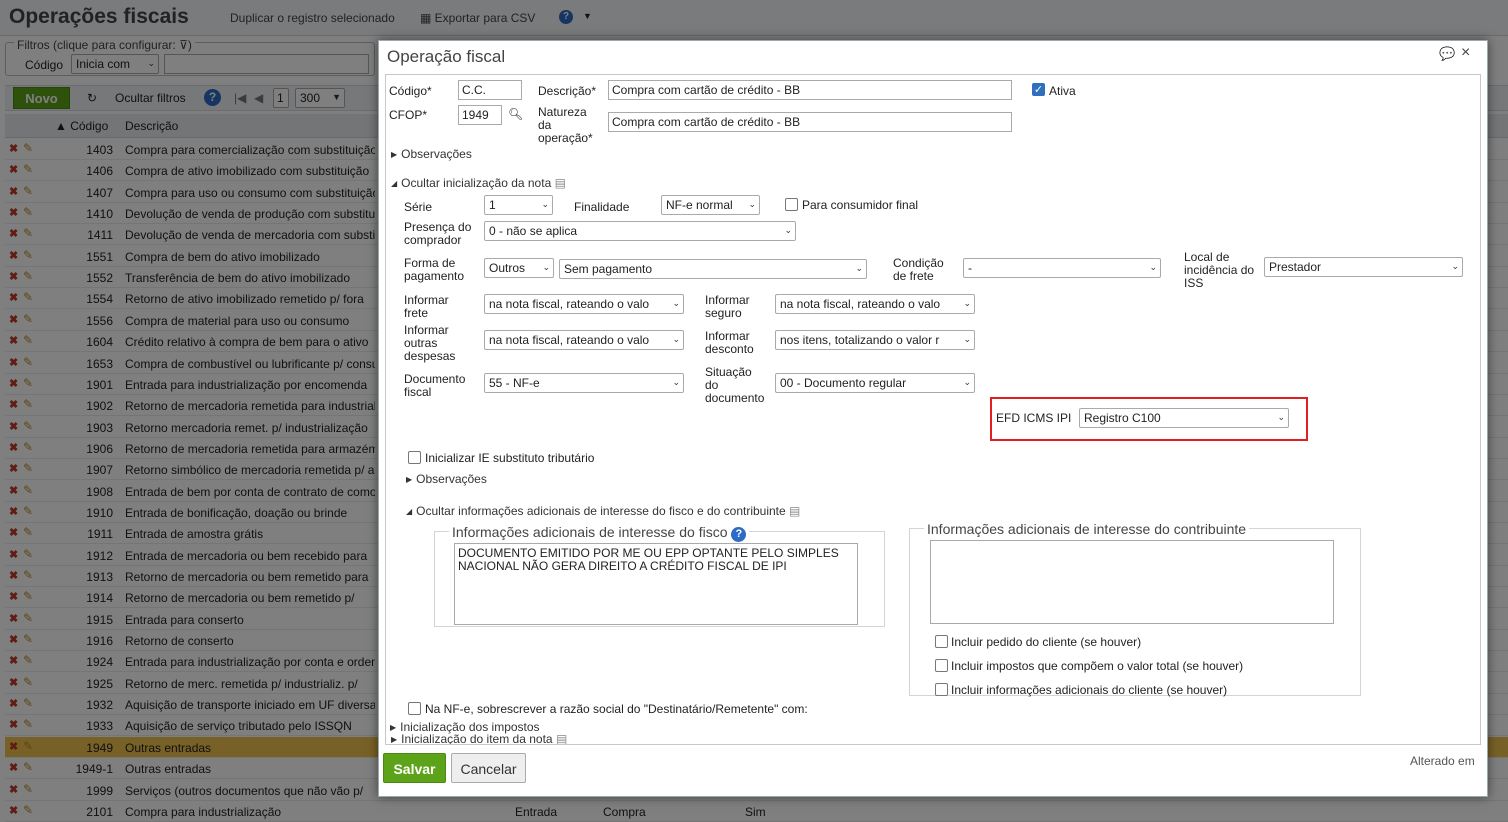  Describe the element at coordinates (414, 457) in the screenshot. I see `ie-subst-checkbox` at that location.